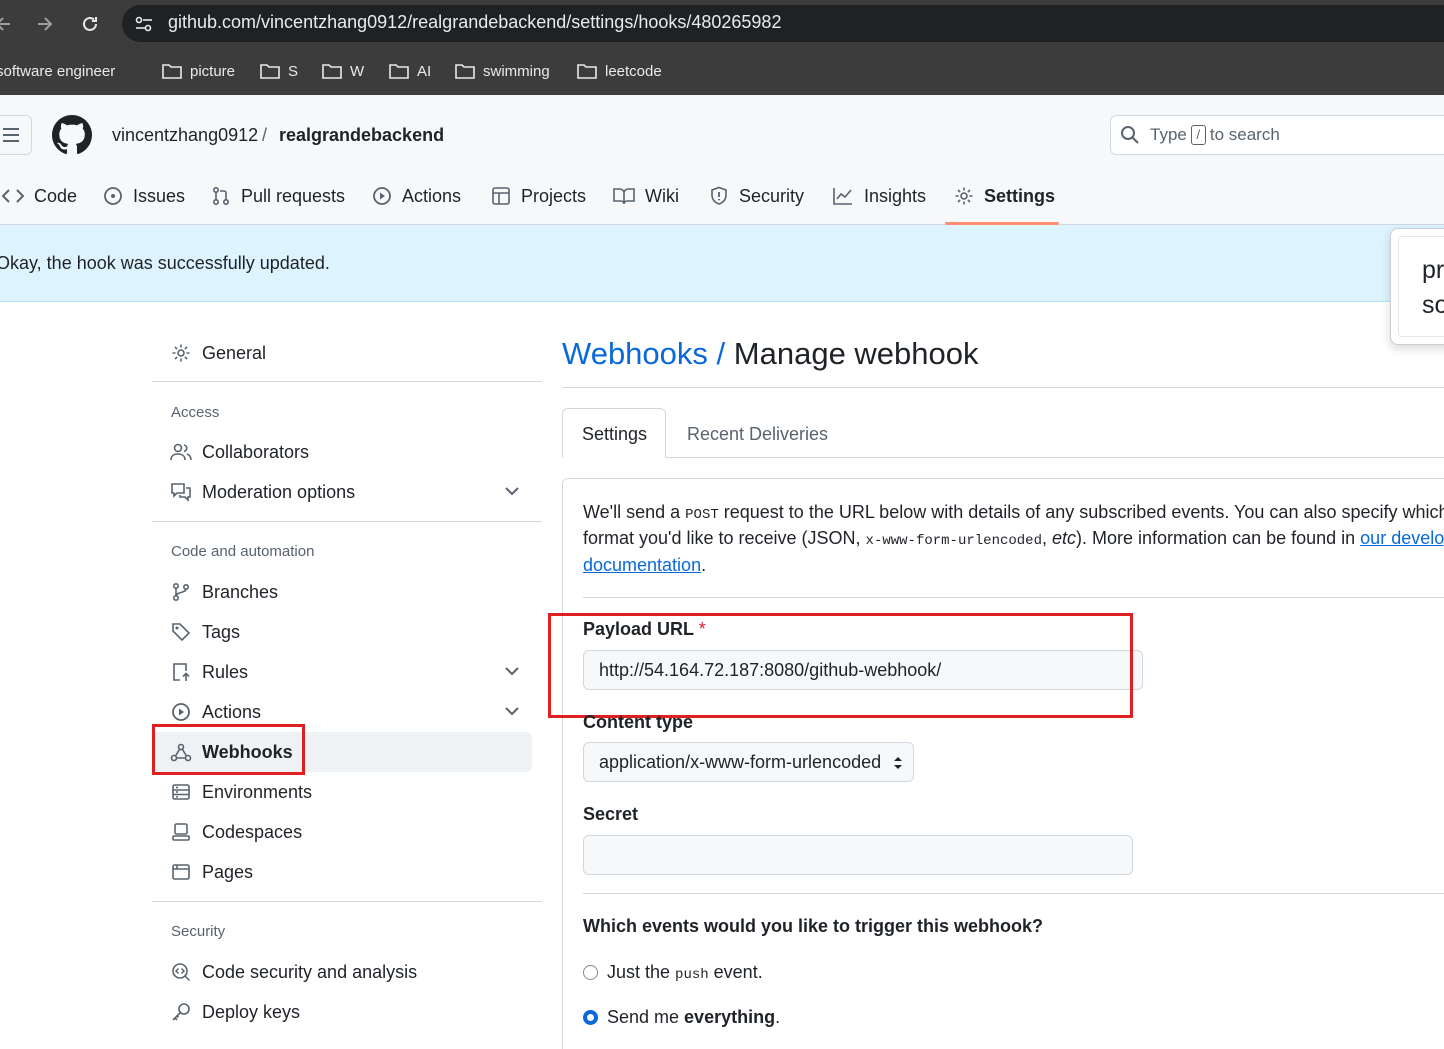  I want to click on sidebar-heading-access: Access, so click(195, 412).